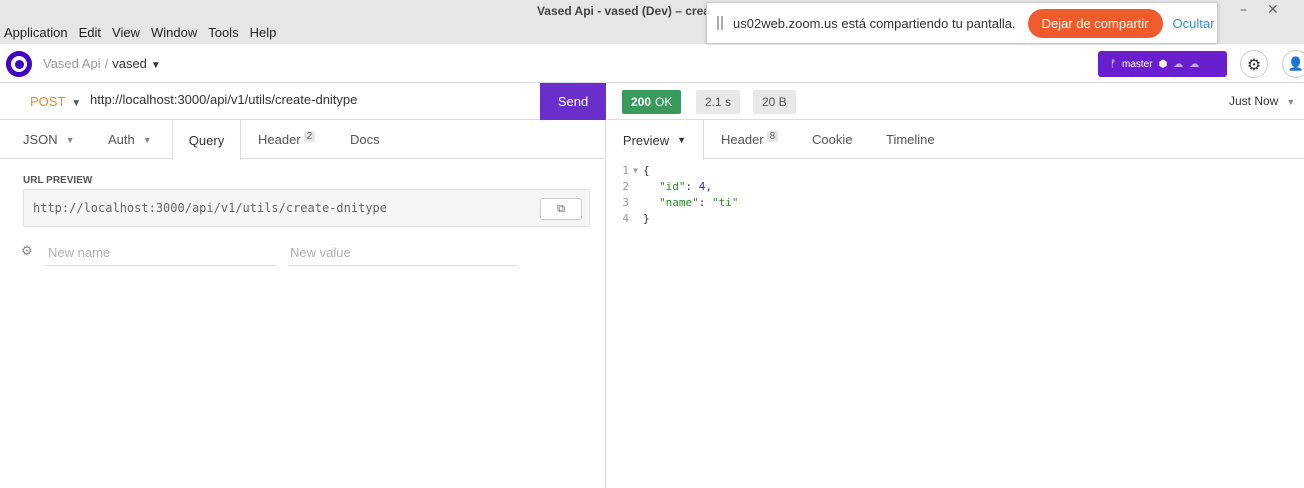 The image size is (1304, 488). Describe the element at coordinates (718, 102) in the screenshot. I see `response-time-badge: 2.1 s` at that location.